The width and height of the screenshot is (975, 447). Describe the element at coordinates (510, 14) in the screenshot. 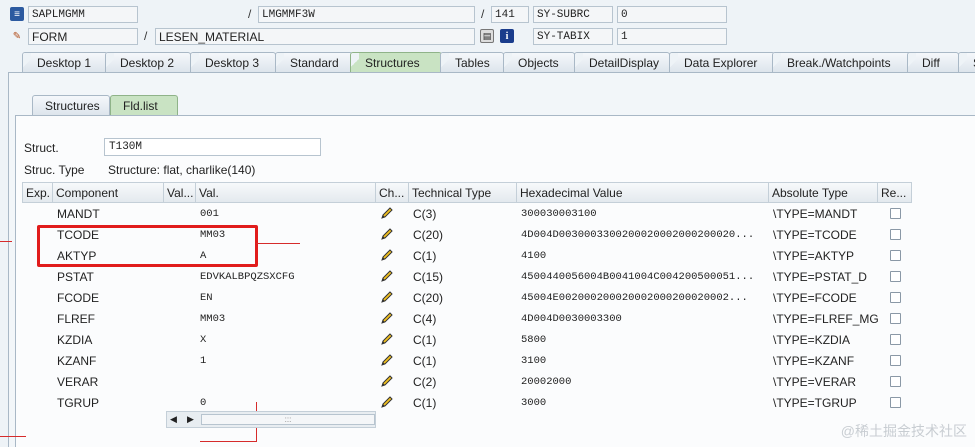

I see `line-field: 141` at that location.